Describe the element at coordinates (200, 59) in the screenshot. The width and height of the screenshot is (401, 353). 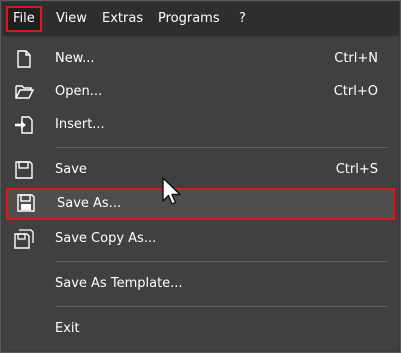
I see `menu-item-new: New... Ctrl+N` at that location.